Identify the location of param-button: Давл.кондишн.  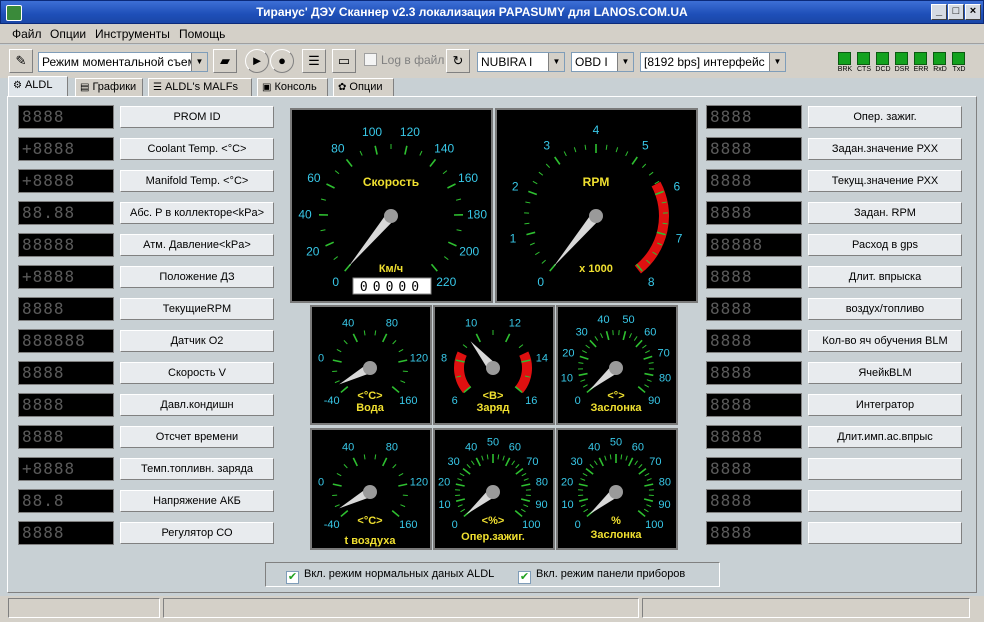
(197, 405).